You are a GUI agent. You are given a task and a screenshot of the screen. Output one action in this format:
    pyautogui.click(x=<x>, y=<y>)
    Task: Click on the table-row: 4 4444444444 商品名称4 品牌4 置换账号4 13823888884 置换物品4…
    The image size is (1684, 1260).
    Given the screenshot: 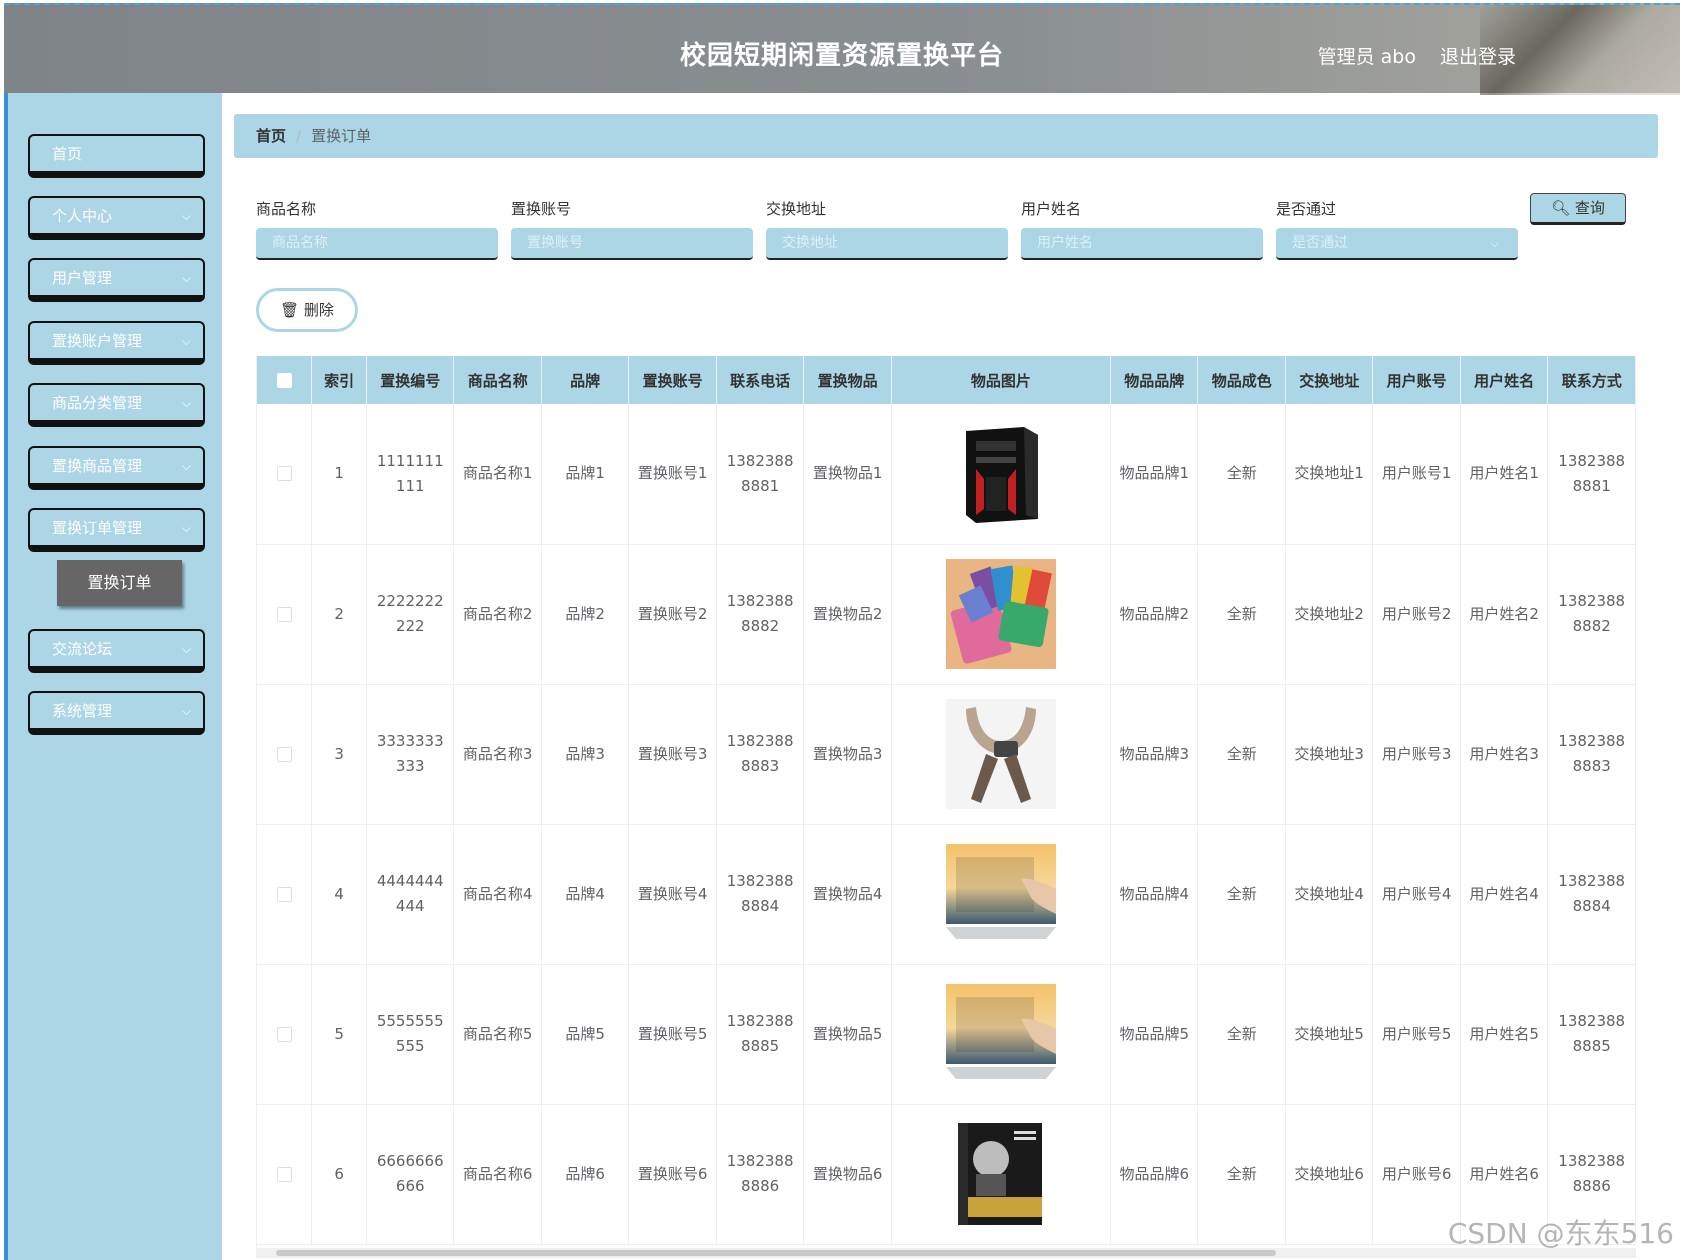 What is the action you would take?
    pyautogui.click(x=946, y=894)
    